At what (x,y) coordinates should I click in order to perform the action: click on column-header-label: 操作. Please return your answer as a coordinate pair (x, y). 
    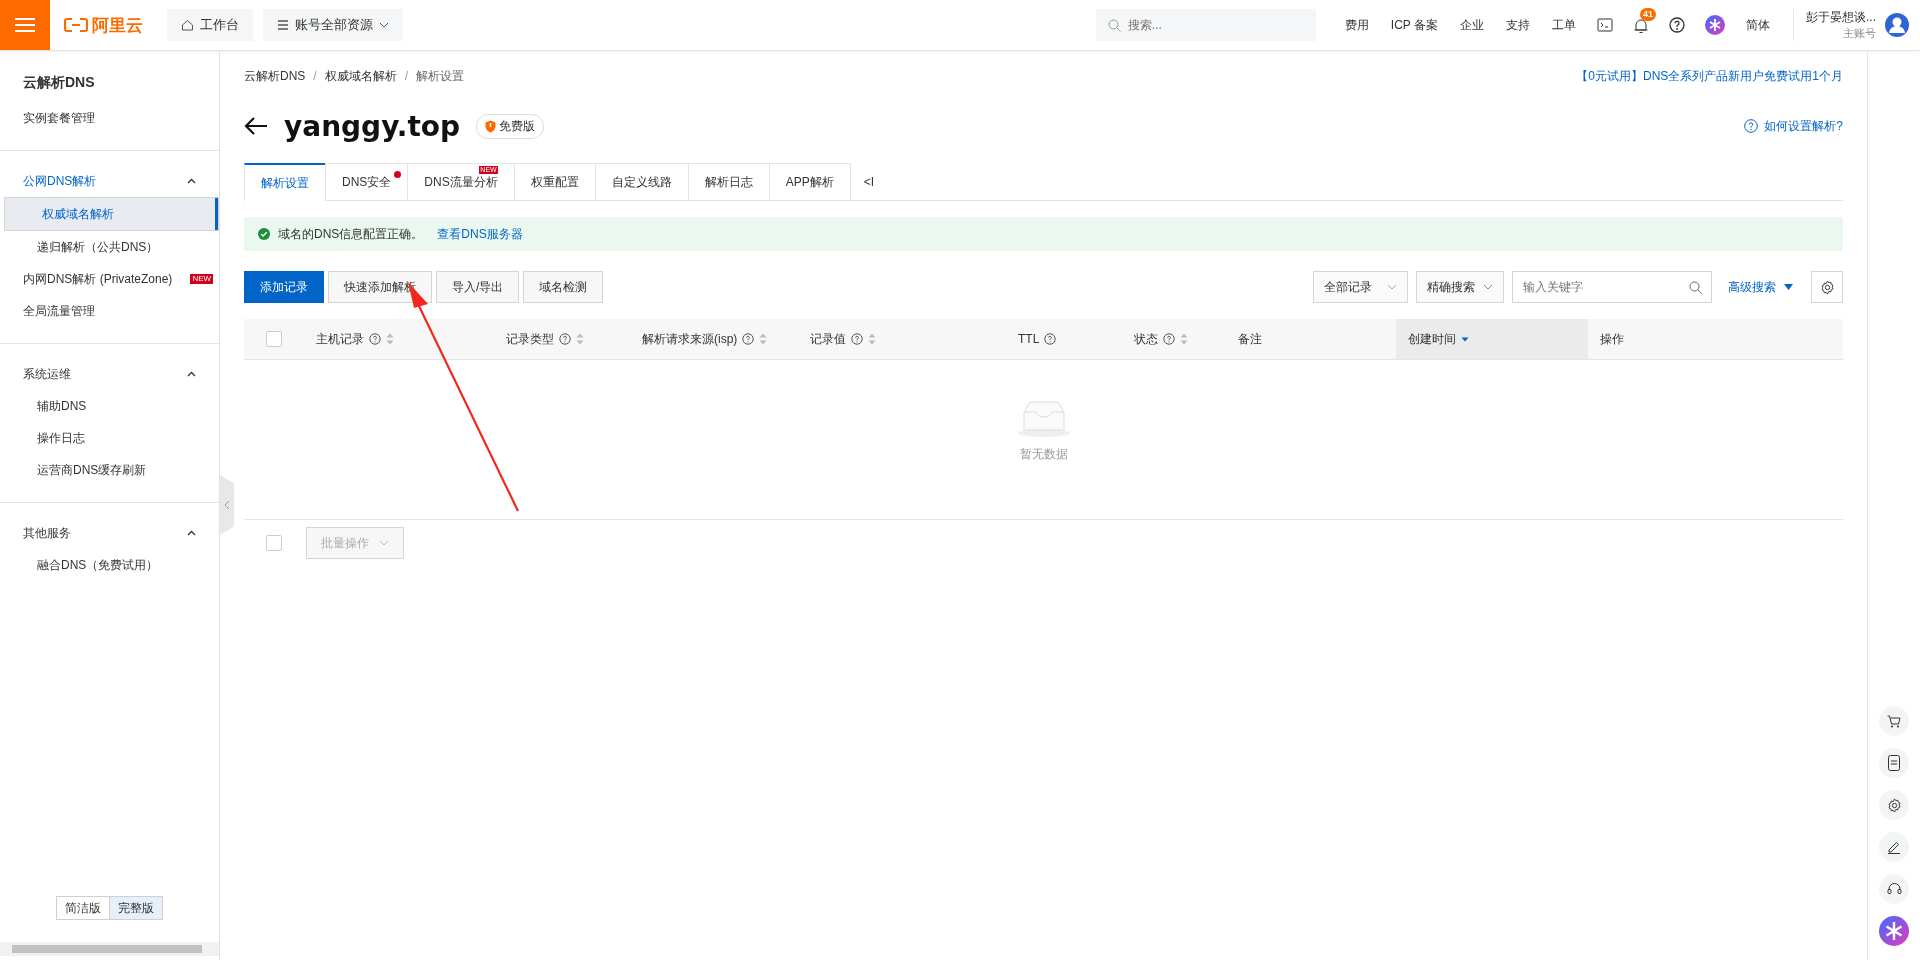
    Looking at the image, I should click on (1612, 339).